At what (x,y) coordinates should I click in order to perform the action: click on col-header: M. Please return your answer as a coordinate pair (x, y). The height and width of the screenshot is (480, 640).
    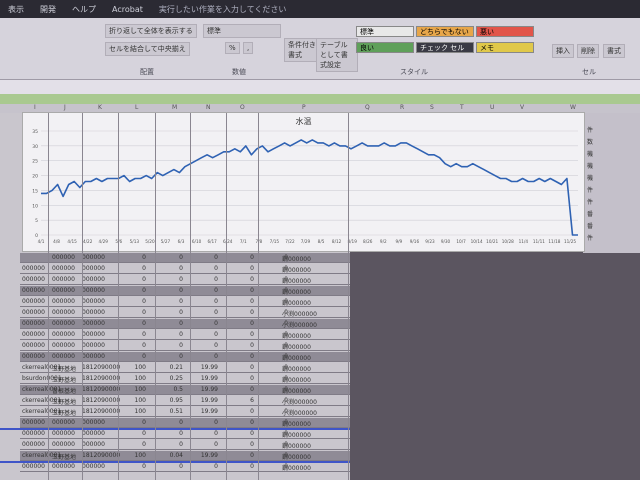
    Looking at the image, I should click on (174, 107).